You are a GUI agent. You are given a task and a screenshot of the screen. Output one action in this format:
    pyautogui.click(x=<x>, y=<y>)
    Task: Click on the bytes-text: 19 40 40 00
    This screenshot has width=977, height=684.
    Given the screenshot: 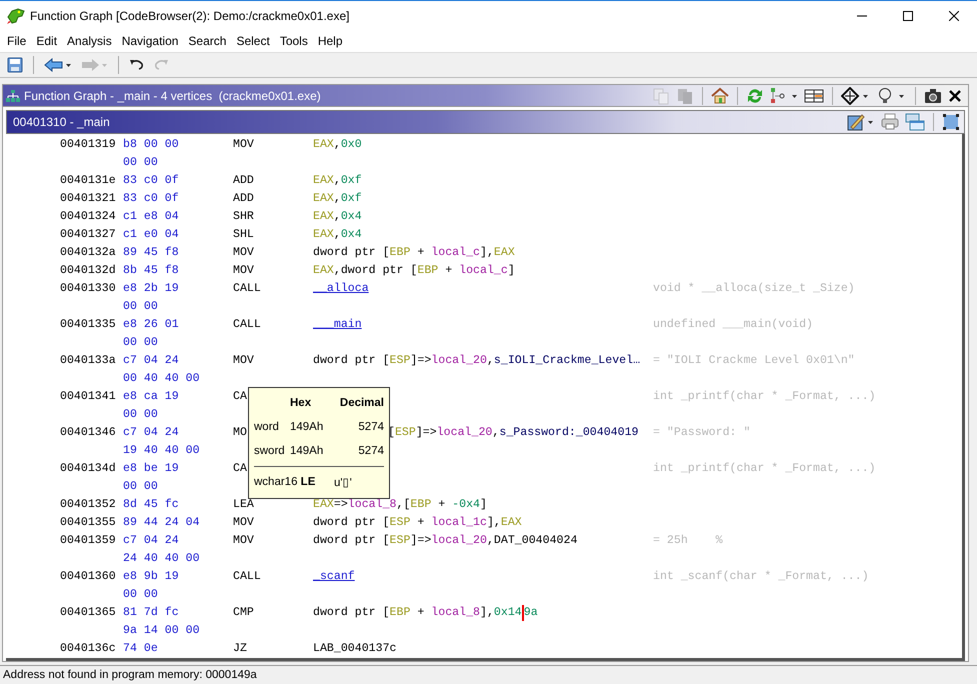 What is the action you would take?
    pyautogui.click(x=162, y=451)
    